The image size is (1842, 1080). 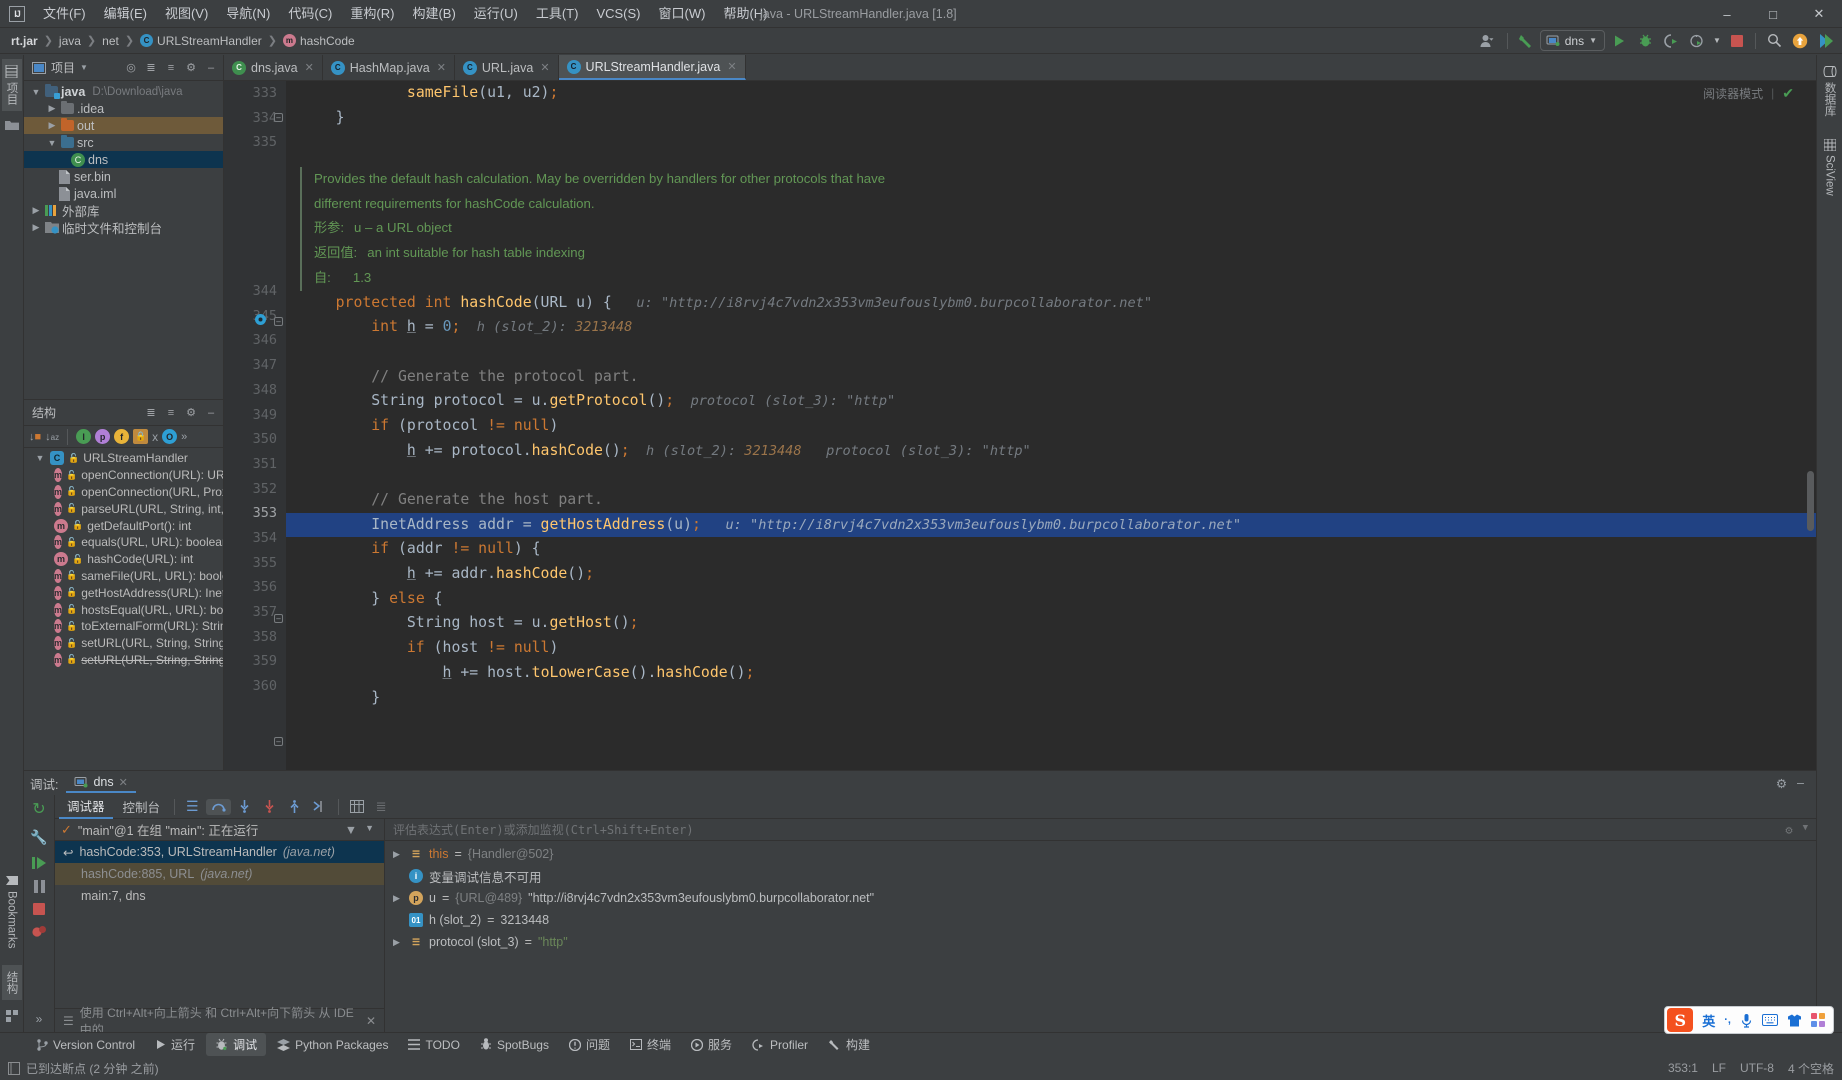 I want to click on tree-row-serbin: ser.bin, so click(x=123, y=176).